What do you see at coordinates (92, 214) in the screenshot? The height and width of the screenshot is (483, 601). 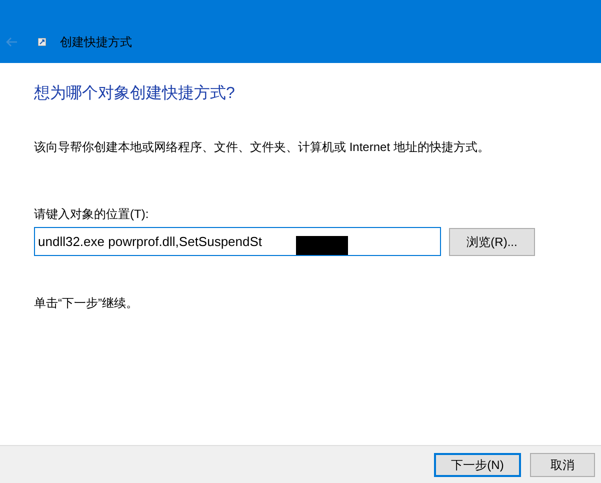 I see `location-label: 请键入对象的位置(T):` at bounding box center [92, 214].